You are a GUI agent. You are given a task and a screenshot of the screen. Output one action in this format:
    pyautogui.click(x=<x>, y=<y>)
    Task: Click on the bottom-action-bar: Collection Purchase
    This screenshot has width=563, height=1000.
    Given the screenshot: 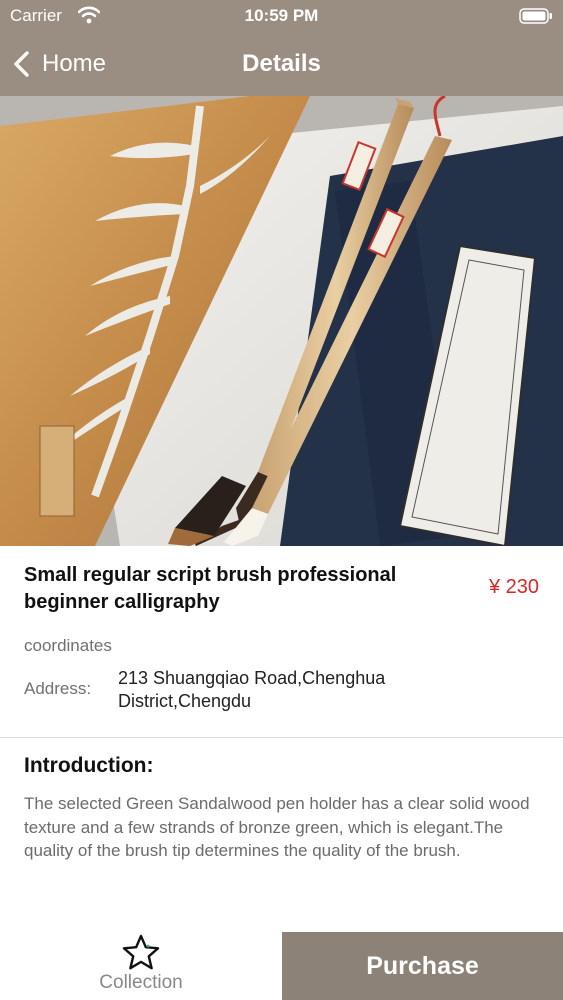 What is the action you would take?
    pyautogui.click(x=281, y=966)
    